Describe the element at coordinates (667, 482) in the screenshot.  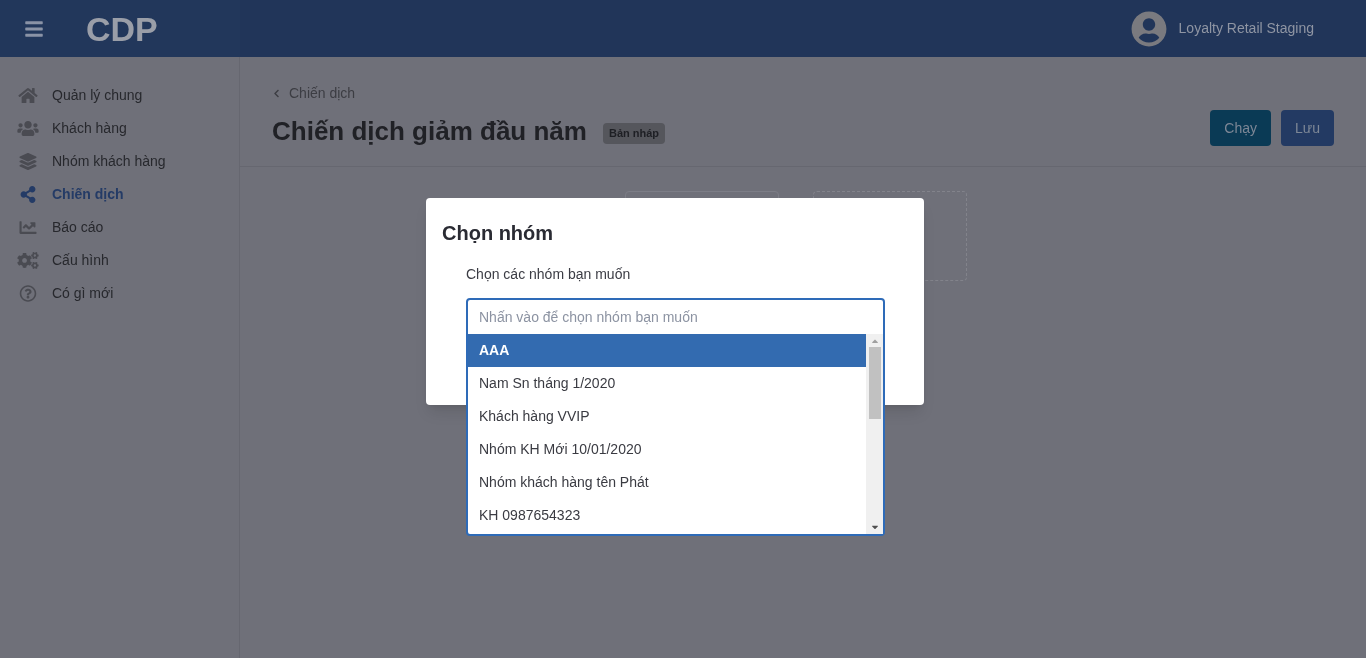
I see `dropdown-option: Nhóm khách hàng tên Phát` at that location.